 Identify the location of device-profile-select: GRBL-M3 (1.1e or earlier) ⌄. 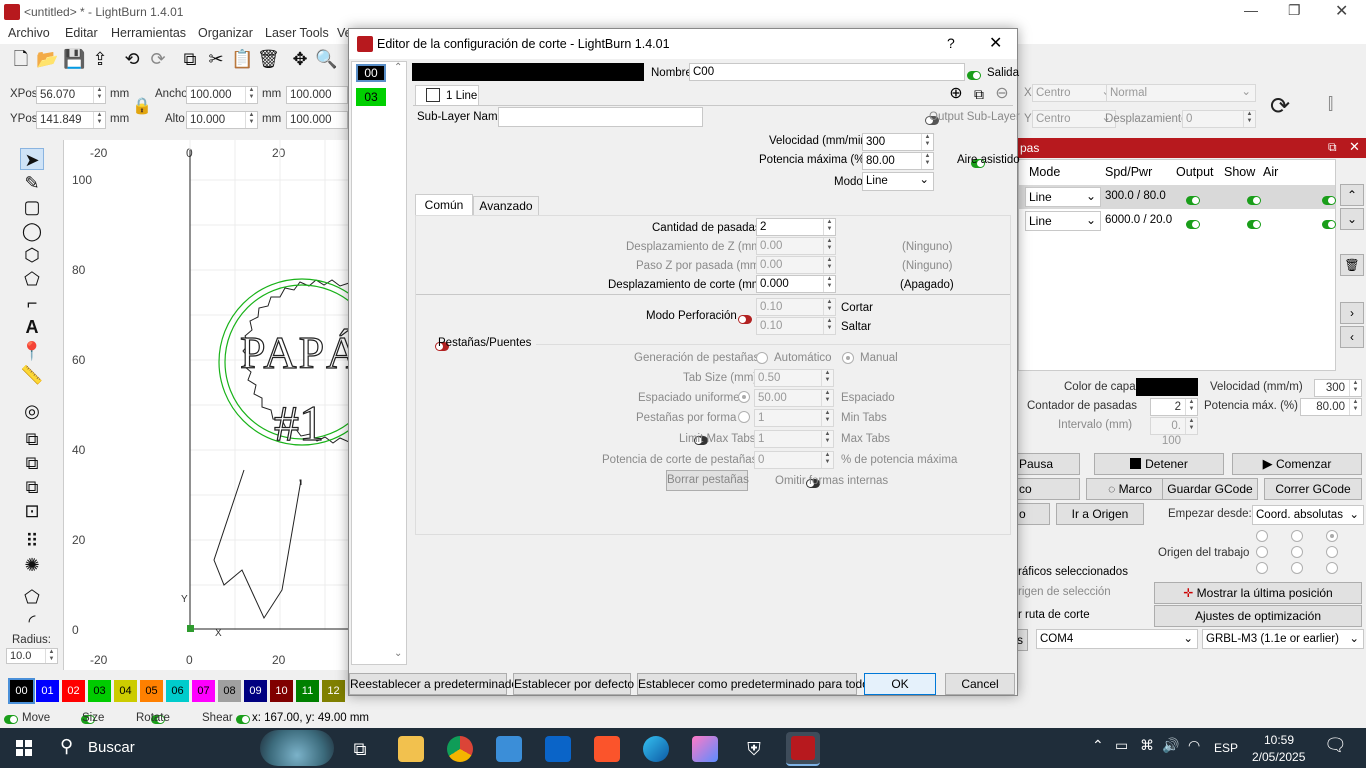
(1283, 639).